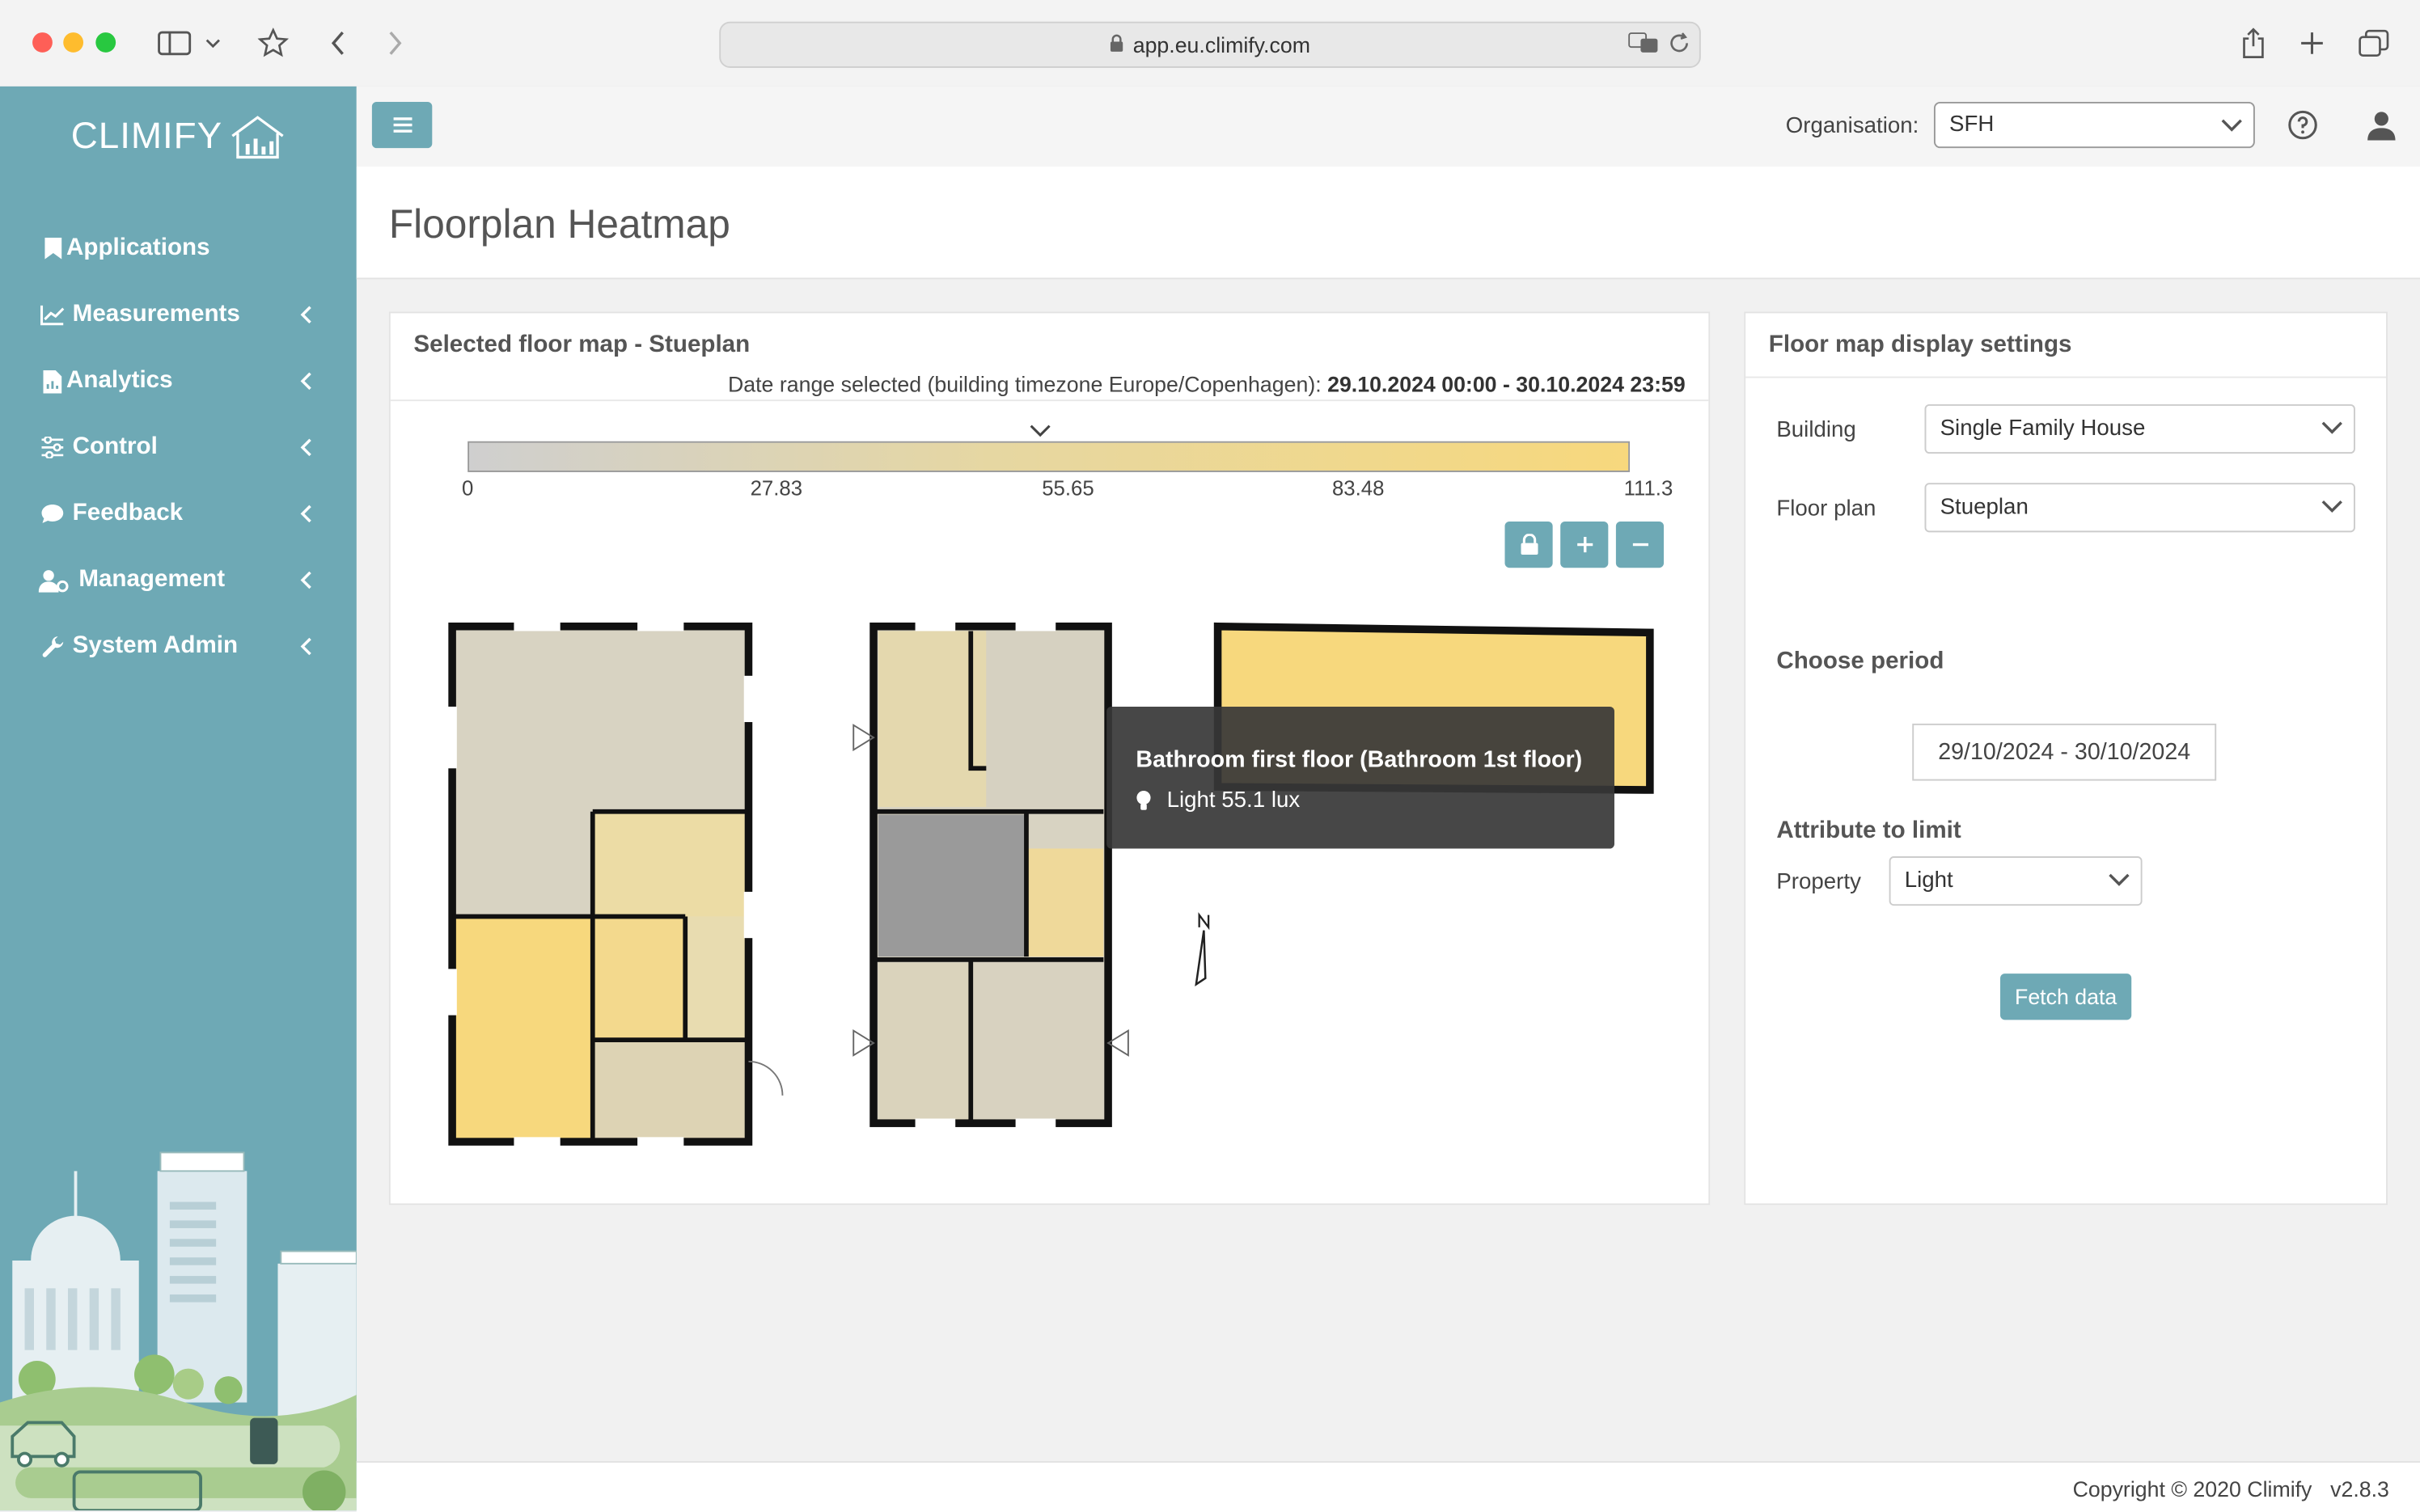 Image resolution: width=2420 pixels, height=1512 pixels. What do you see at coordinates (73, 43) in the screenshot?
I see `minimize-window-button` at bounding box center [73, 43].